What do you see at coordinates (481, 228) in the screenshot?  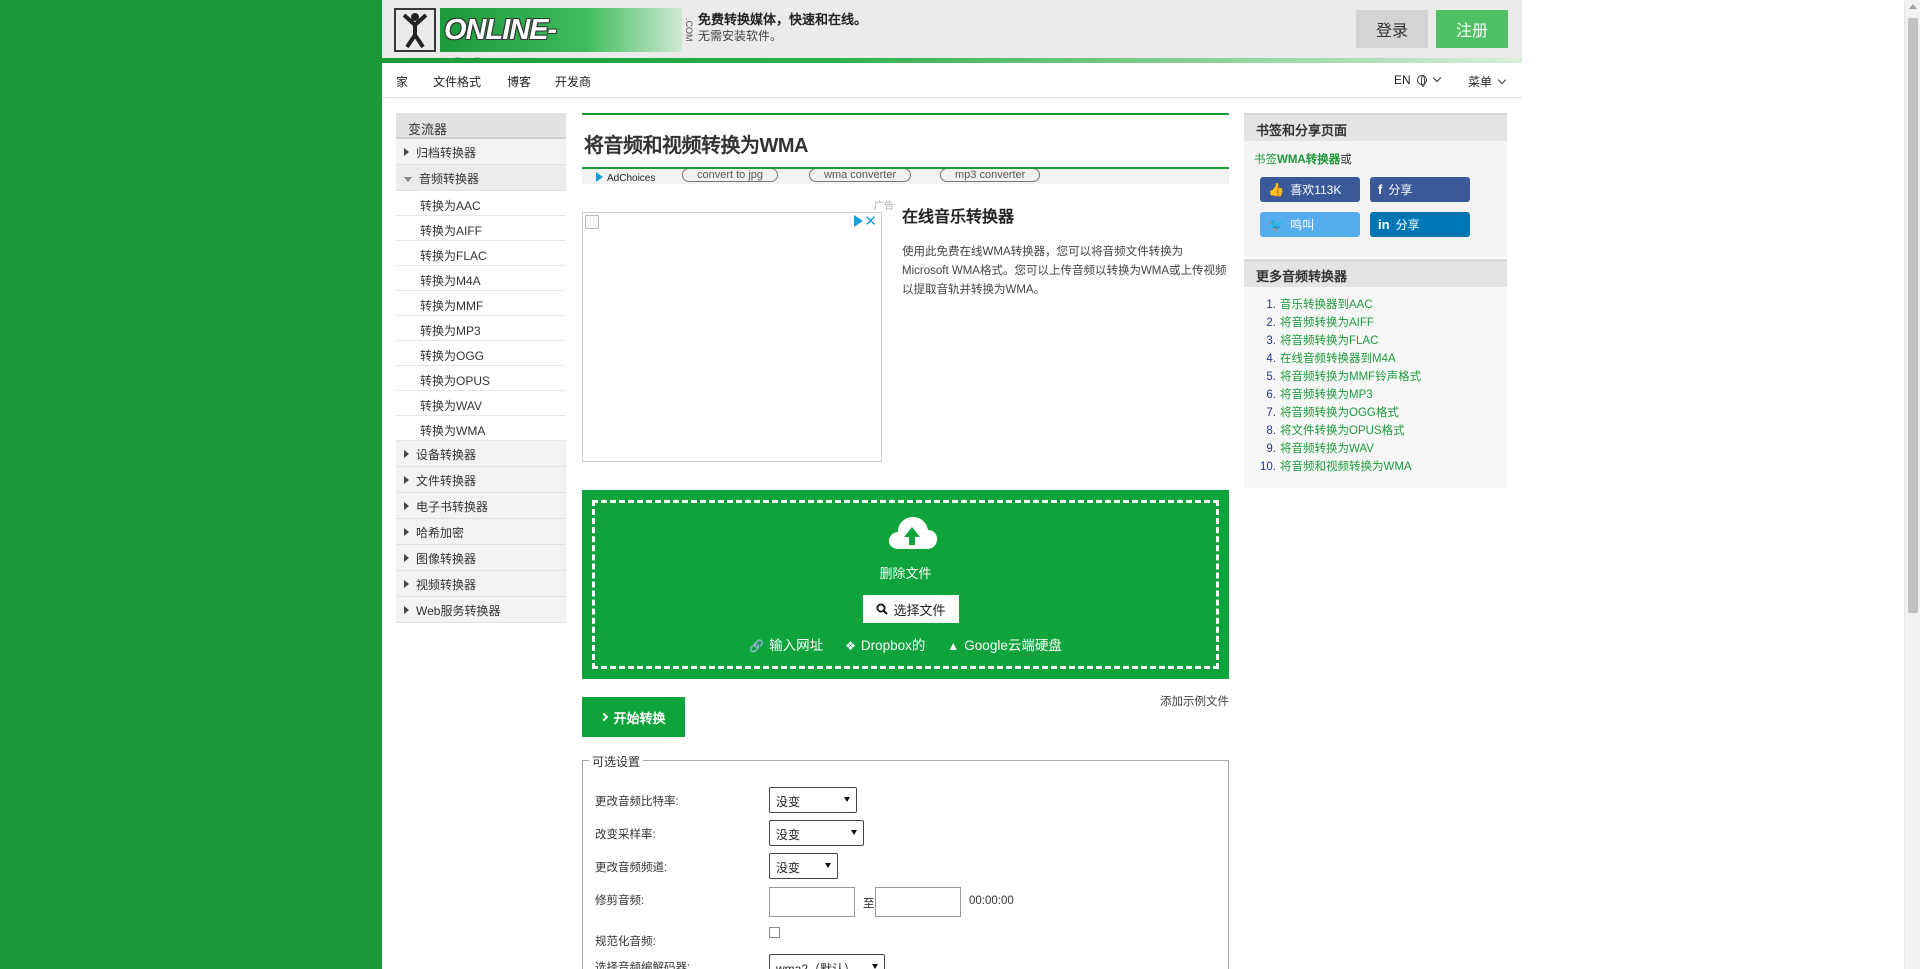 I see `sidebar-subitem-aiff: 转换为AIFF` at bounding box center [481, 228].